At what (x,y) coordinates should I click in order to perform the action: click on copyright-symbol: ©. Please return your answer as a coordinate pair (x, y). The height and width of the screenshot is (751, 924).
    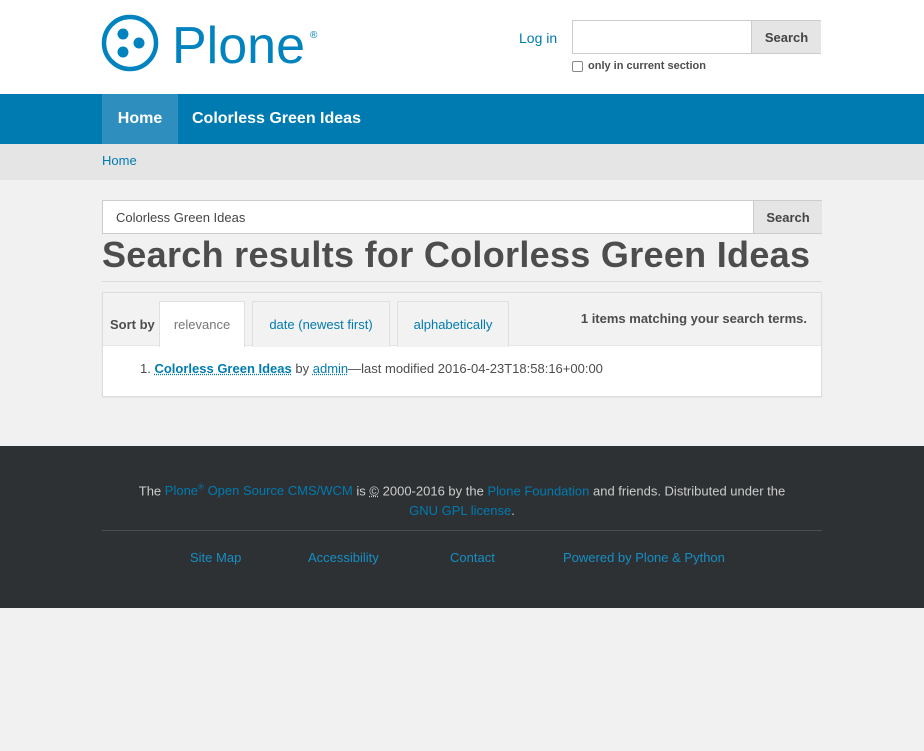
    Looking at the image, I should click on (374, 491).